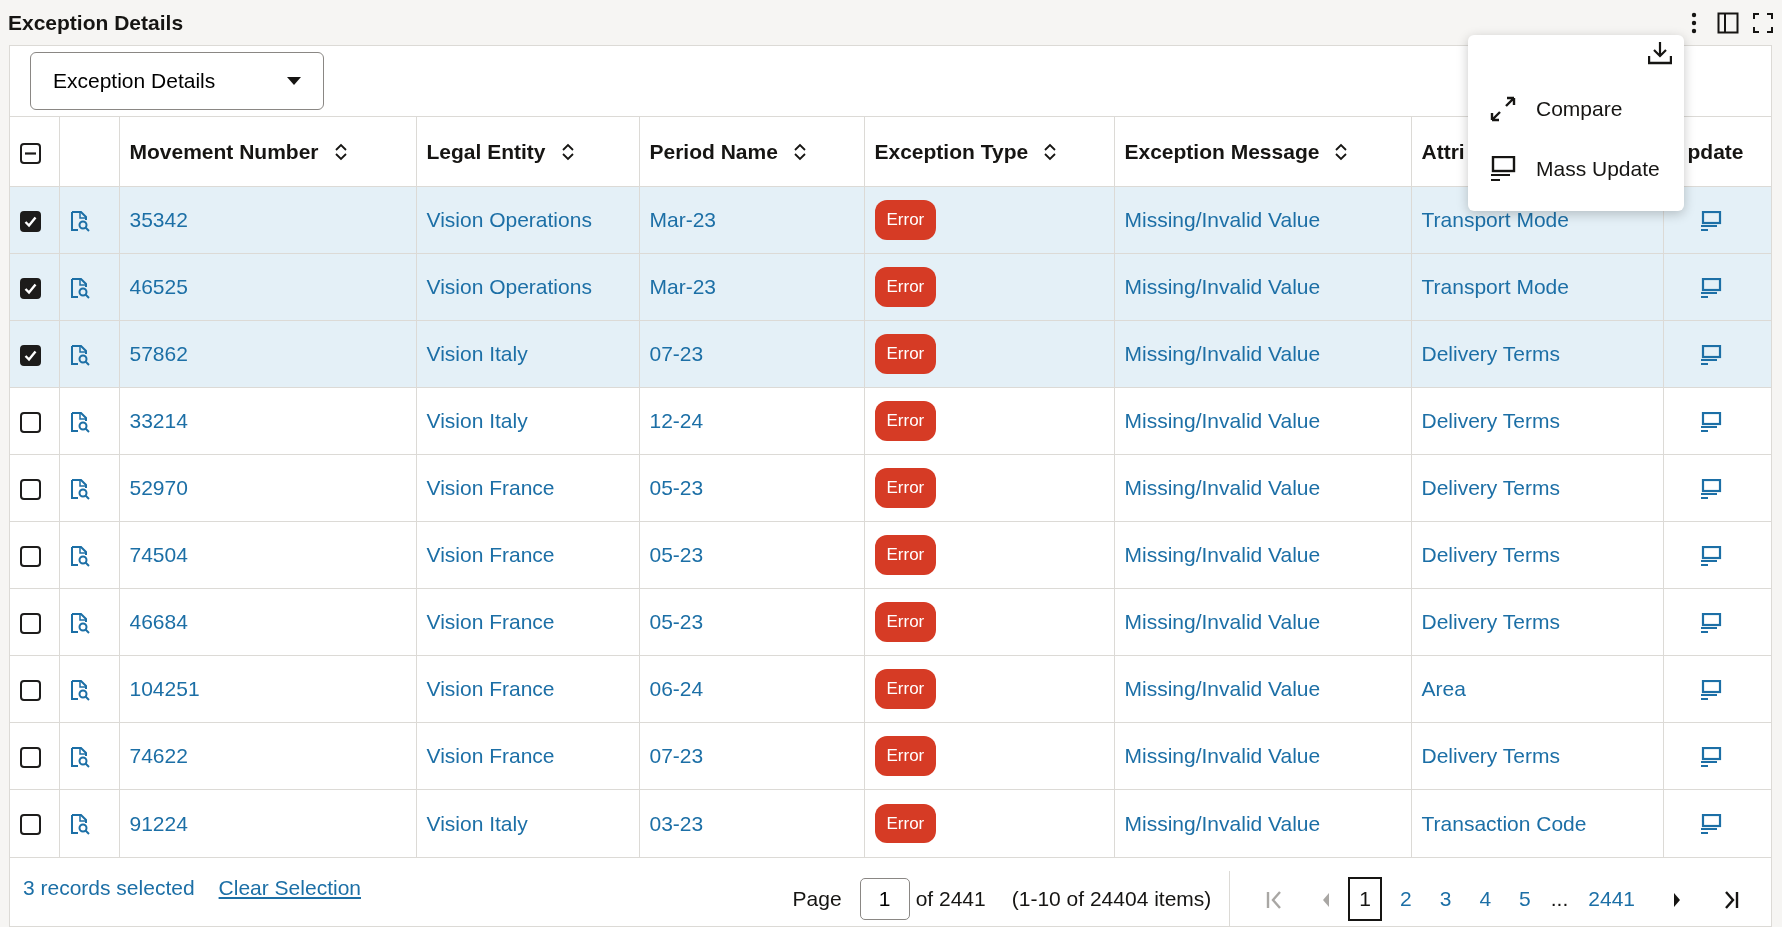  What do you see at coordinates (158, 220) in the screenshot?
I see `table-link: 35342` at bounding box center [158, 220].